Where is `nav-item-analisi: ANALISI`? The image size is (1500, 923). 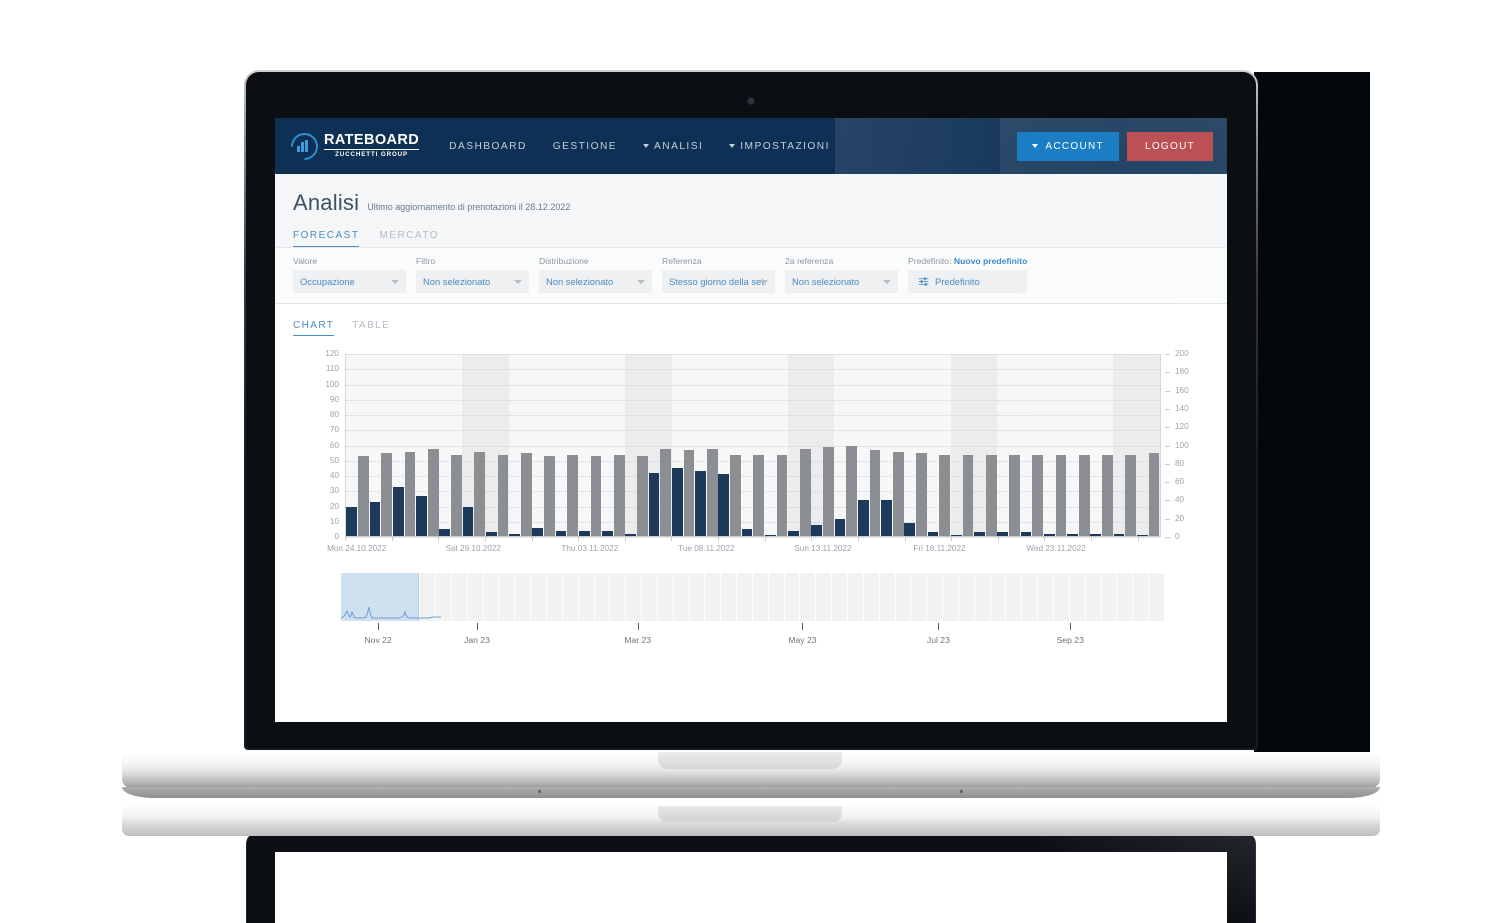
nav-item-analisi: ANALISI is located at coordinates (673, 146).